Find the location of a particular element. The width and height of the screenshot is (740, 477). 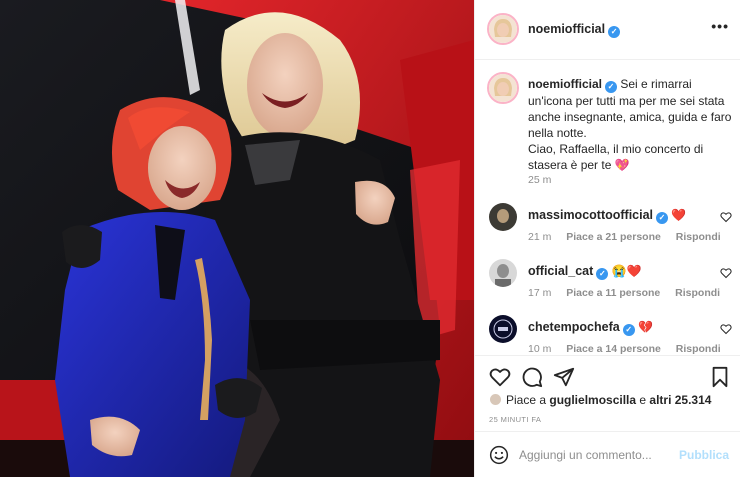

share-icon is located at coordinates (564, 377).